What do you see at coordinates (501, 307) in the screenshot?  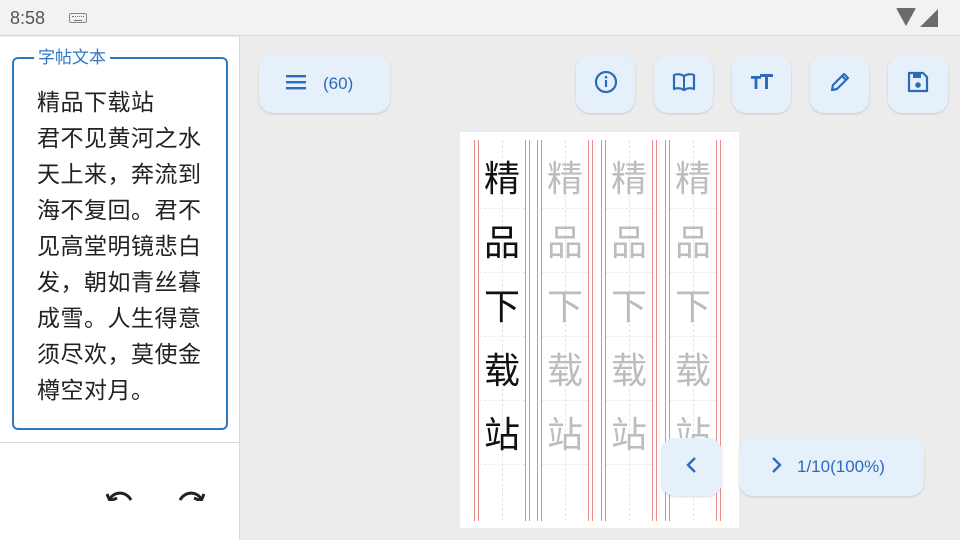 I see `char-cell: 下` at bounding box center [501, 307].